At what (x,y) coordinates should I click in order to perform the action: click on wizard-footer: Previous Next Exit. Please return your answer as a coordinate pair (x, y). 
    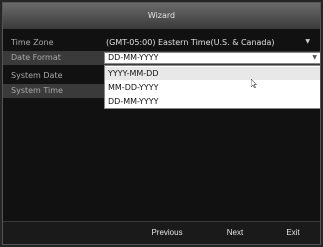
    Looking at the image, I should click on (161, 232).